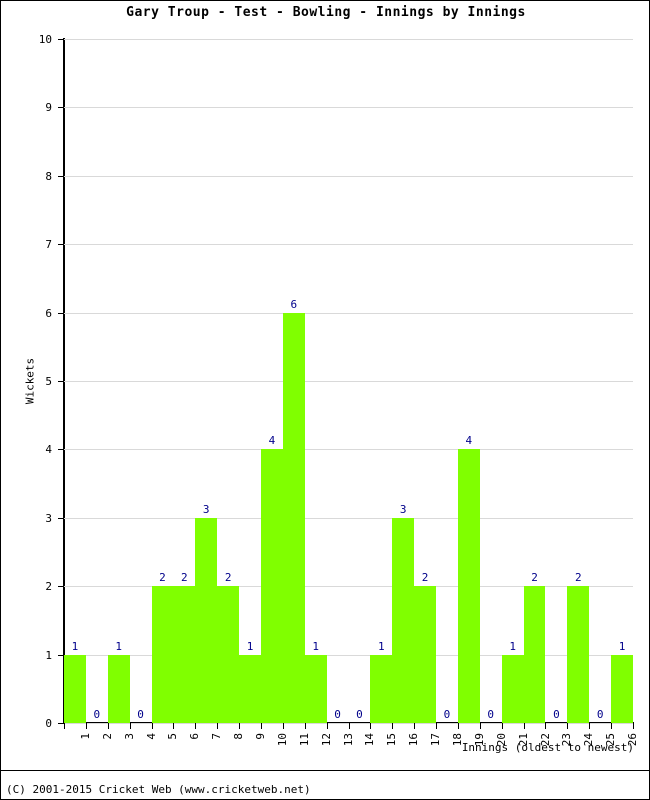  Describe the element at coordinates (48, 450) in the screenshot. I see `y-tick-label: 4` at that location.